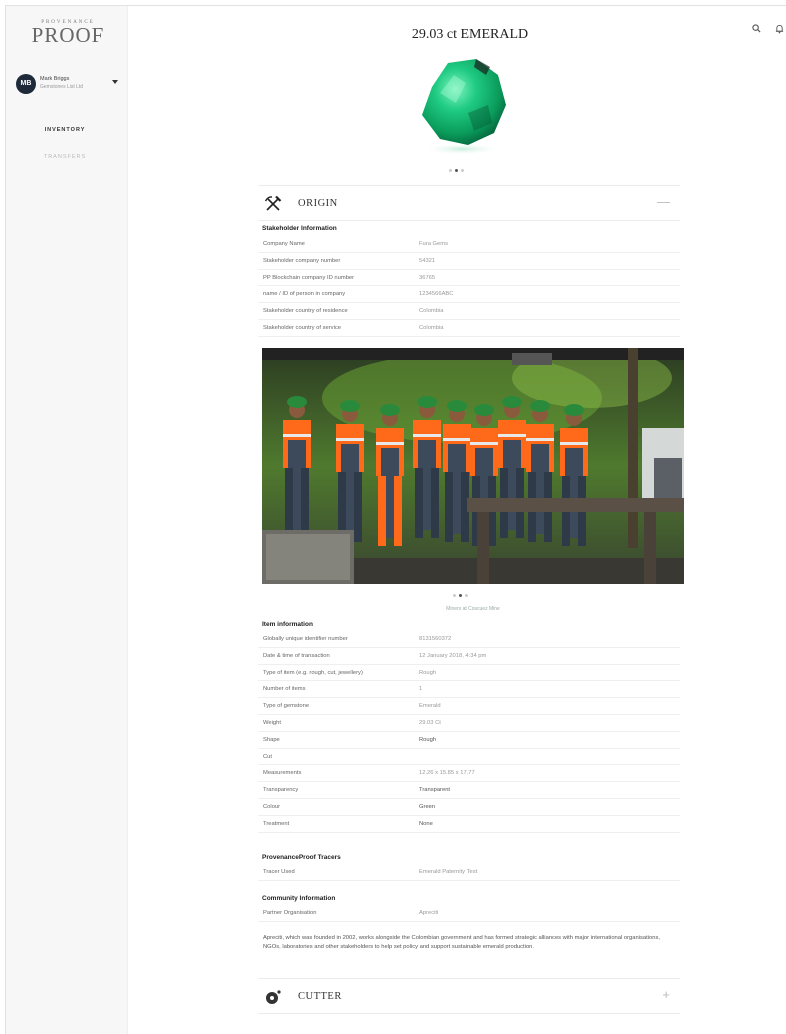 This screenshot has height=1034, width=786. I want to click on user-company: Gemstones List Ltd, so click(62, 87).